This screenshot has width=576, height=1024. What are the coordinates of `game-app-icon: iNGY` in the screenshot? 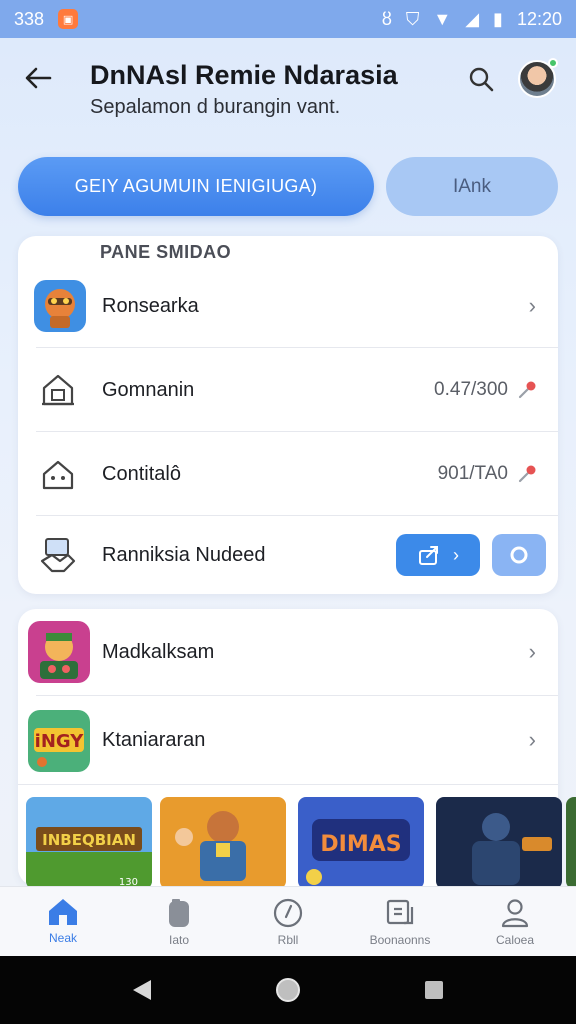 It's located at (59, 741).